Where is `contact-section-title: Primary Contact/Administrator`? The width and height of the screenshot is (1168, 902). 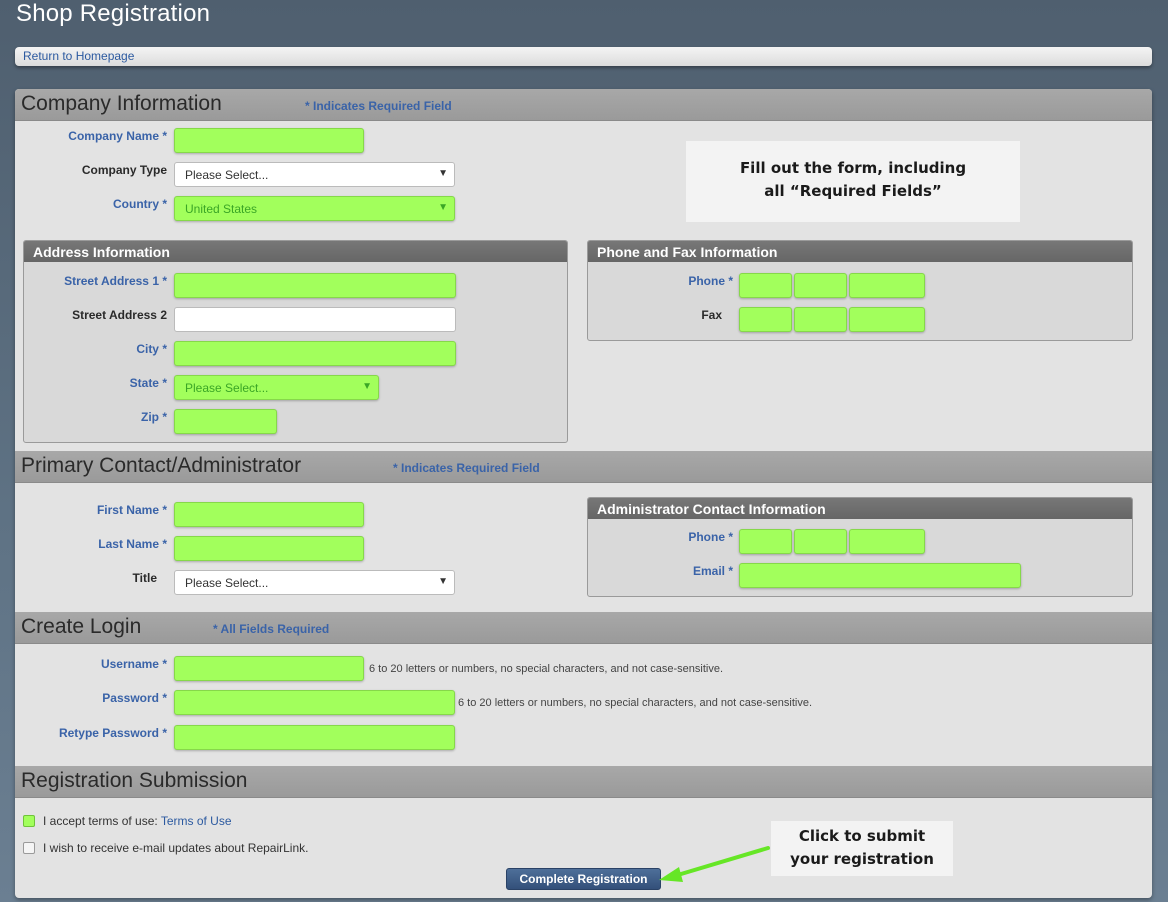 contact-section-title: Primary Contact/Administrator is located at coordinates (161, 465).